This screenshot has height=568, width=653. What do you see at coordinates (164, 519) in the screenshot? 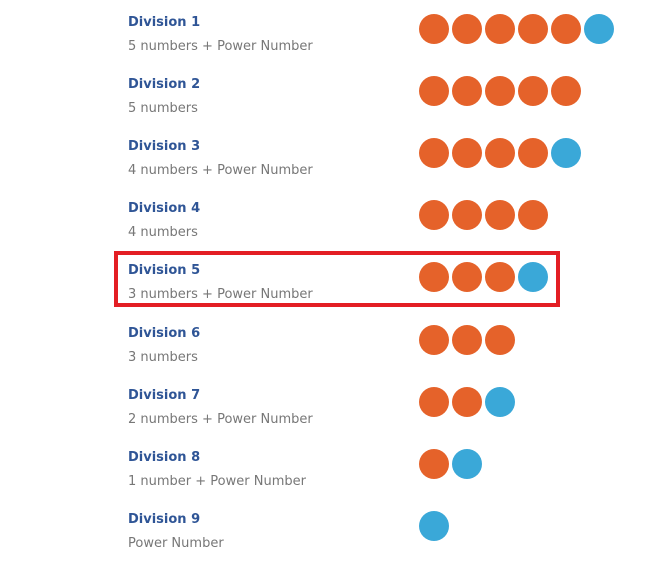
I see `division-name: Division 9` at bounding box center [164, 519].